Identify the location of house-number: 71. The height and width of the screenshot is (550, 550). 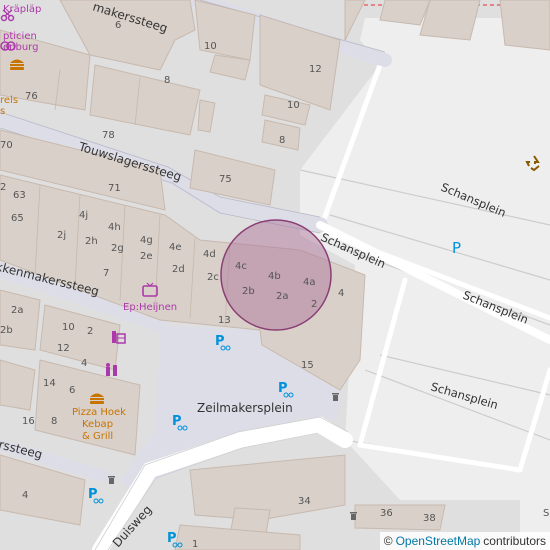
(114, 188).